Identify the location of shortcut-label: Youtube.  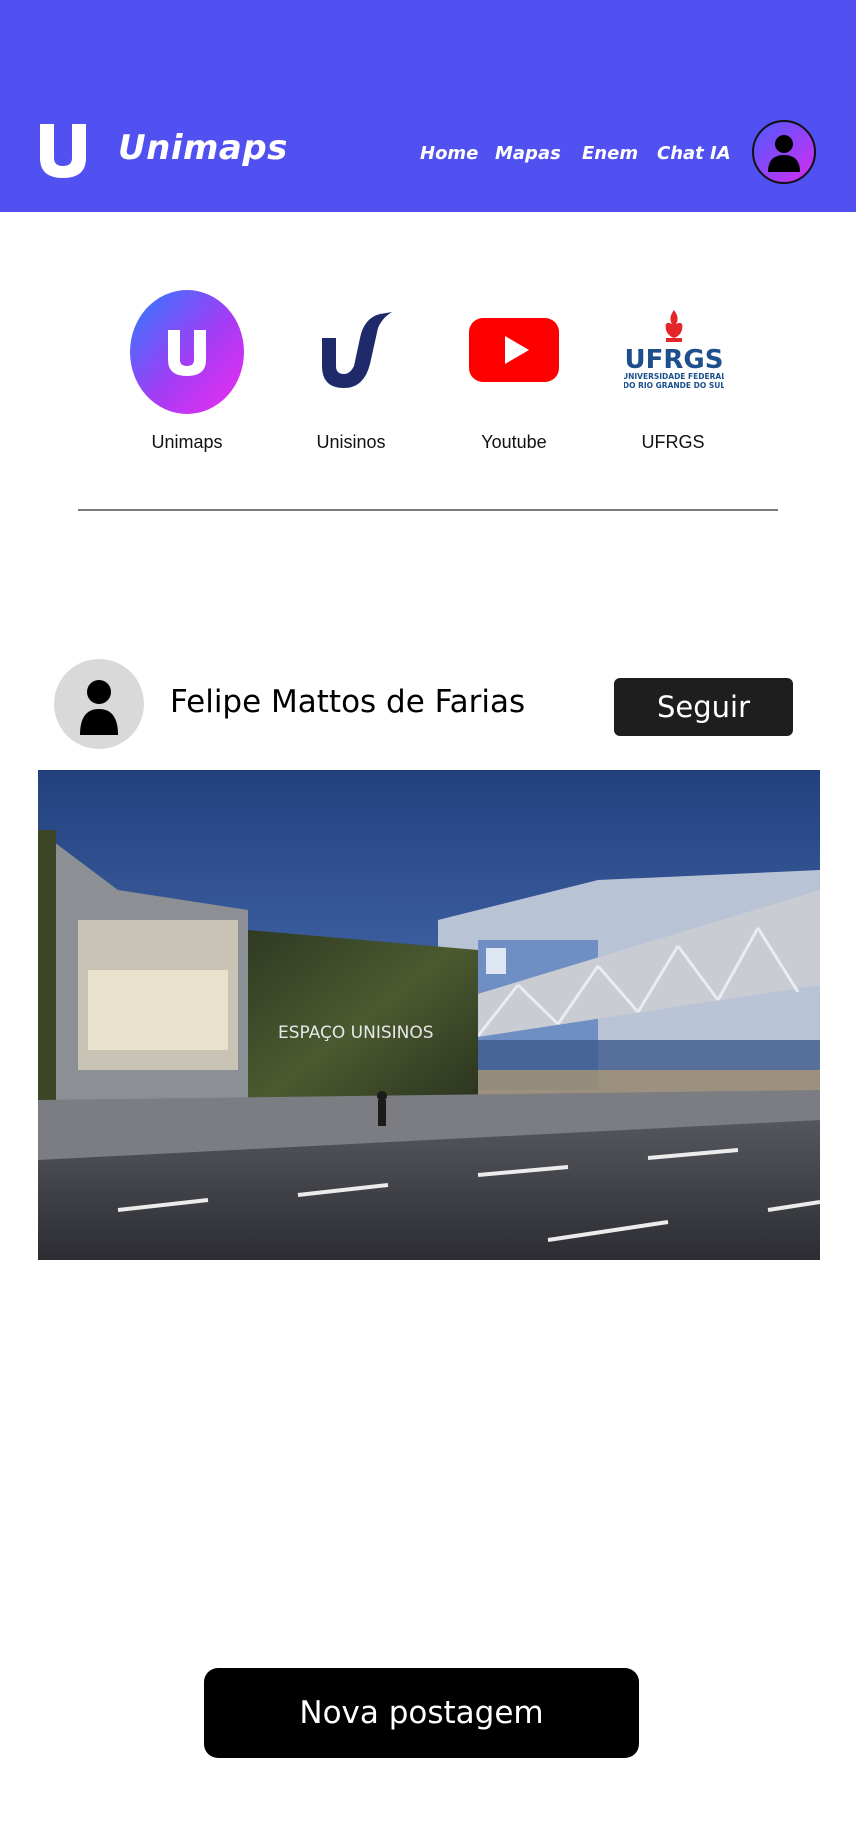
(514, 442).